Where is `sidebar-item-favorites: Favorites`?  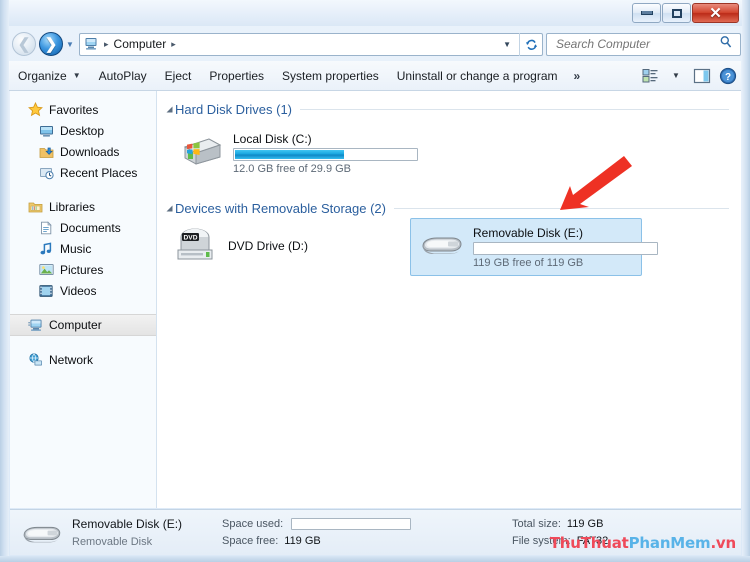
sidebar-item-favorites: Favorites is located at coordinates (83, 109).